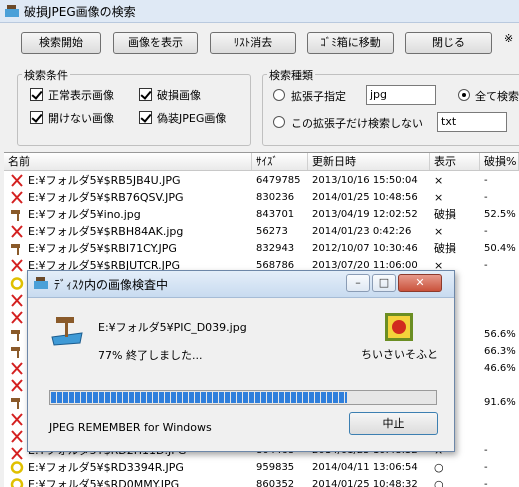  Describe the element at coordinates (500, 214) in the screenshot. I see `row-damage: 52.5%` at that location.